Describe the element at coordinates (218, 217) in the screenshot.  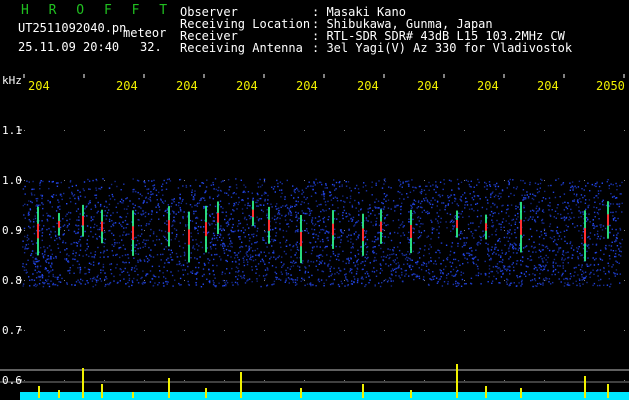
I see `meteor-echo-core` at that location.